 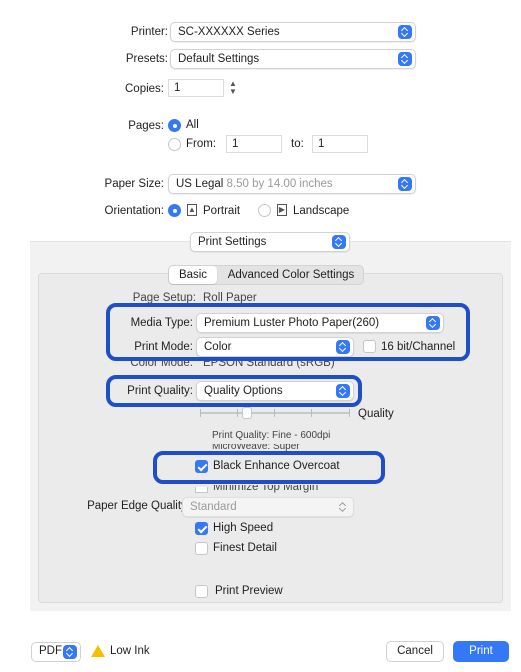 What do you see at coordinates (201, 144) in the screenshot?
I see `pages-from-label: From:` at bounding box center [201, 144].